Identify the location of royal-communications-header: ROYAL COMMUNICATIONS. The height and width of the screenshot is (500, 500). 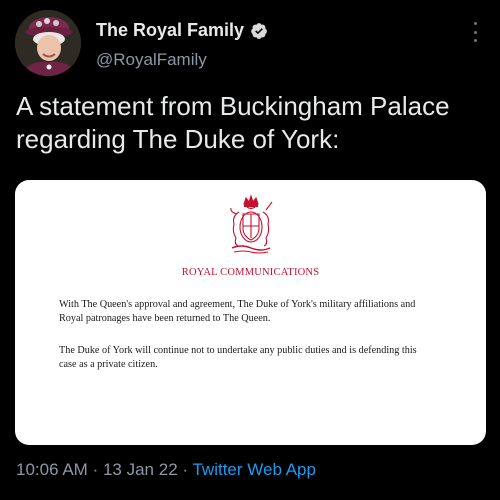
(250, 272).